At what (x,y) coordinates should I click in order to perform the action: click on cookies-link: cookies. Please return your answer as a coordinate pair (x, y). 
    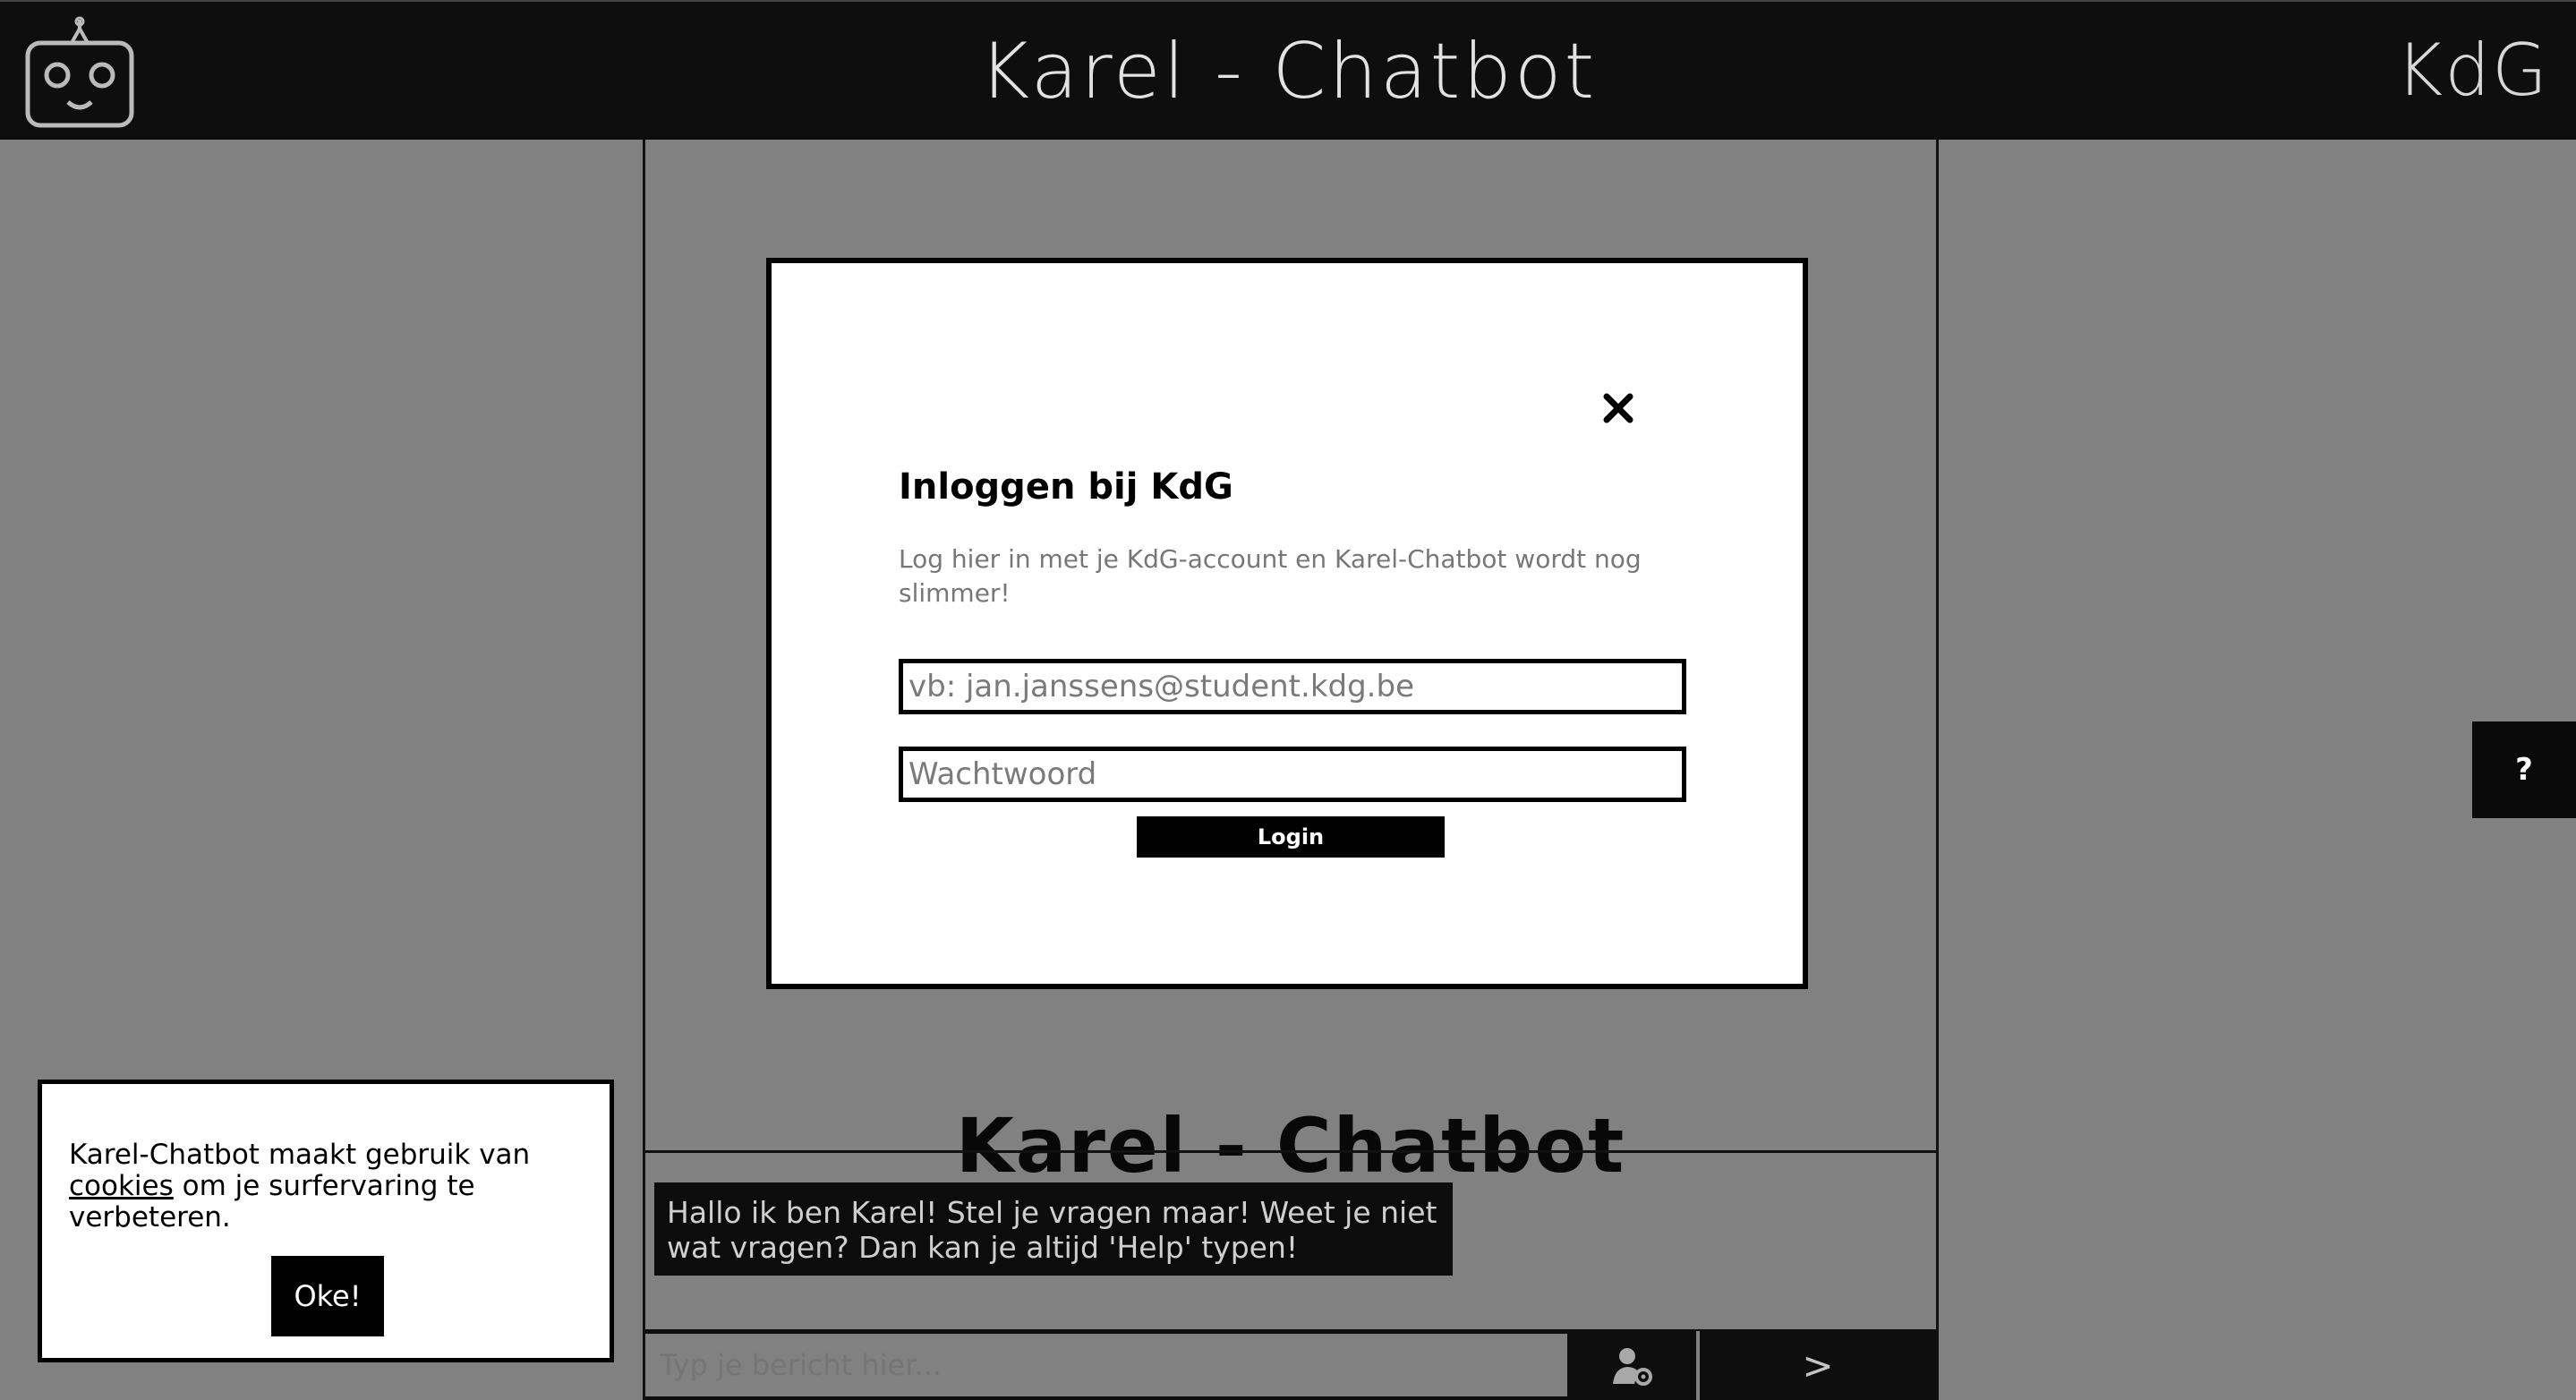
    Looking at the image, I should click on (121, 1186).